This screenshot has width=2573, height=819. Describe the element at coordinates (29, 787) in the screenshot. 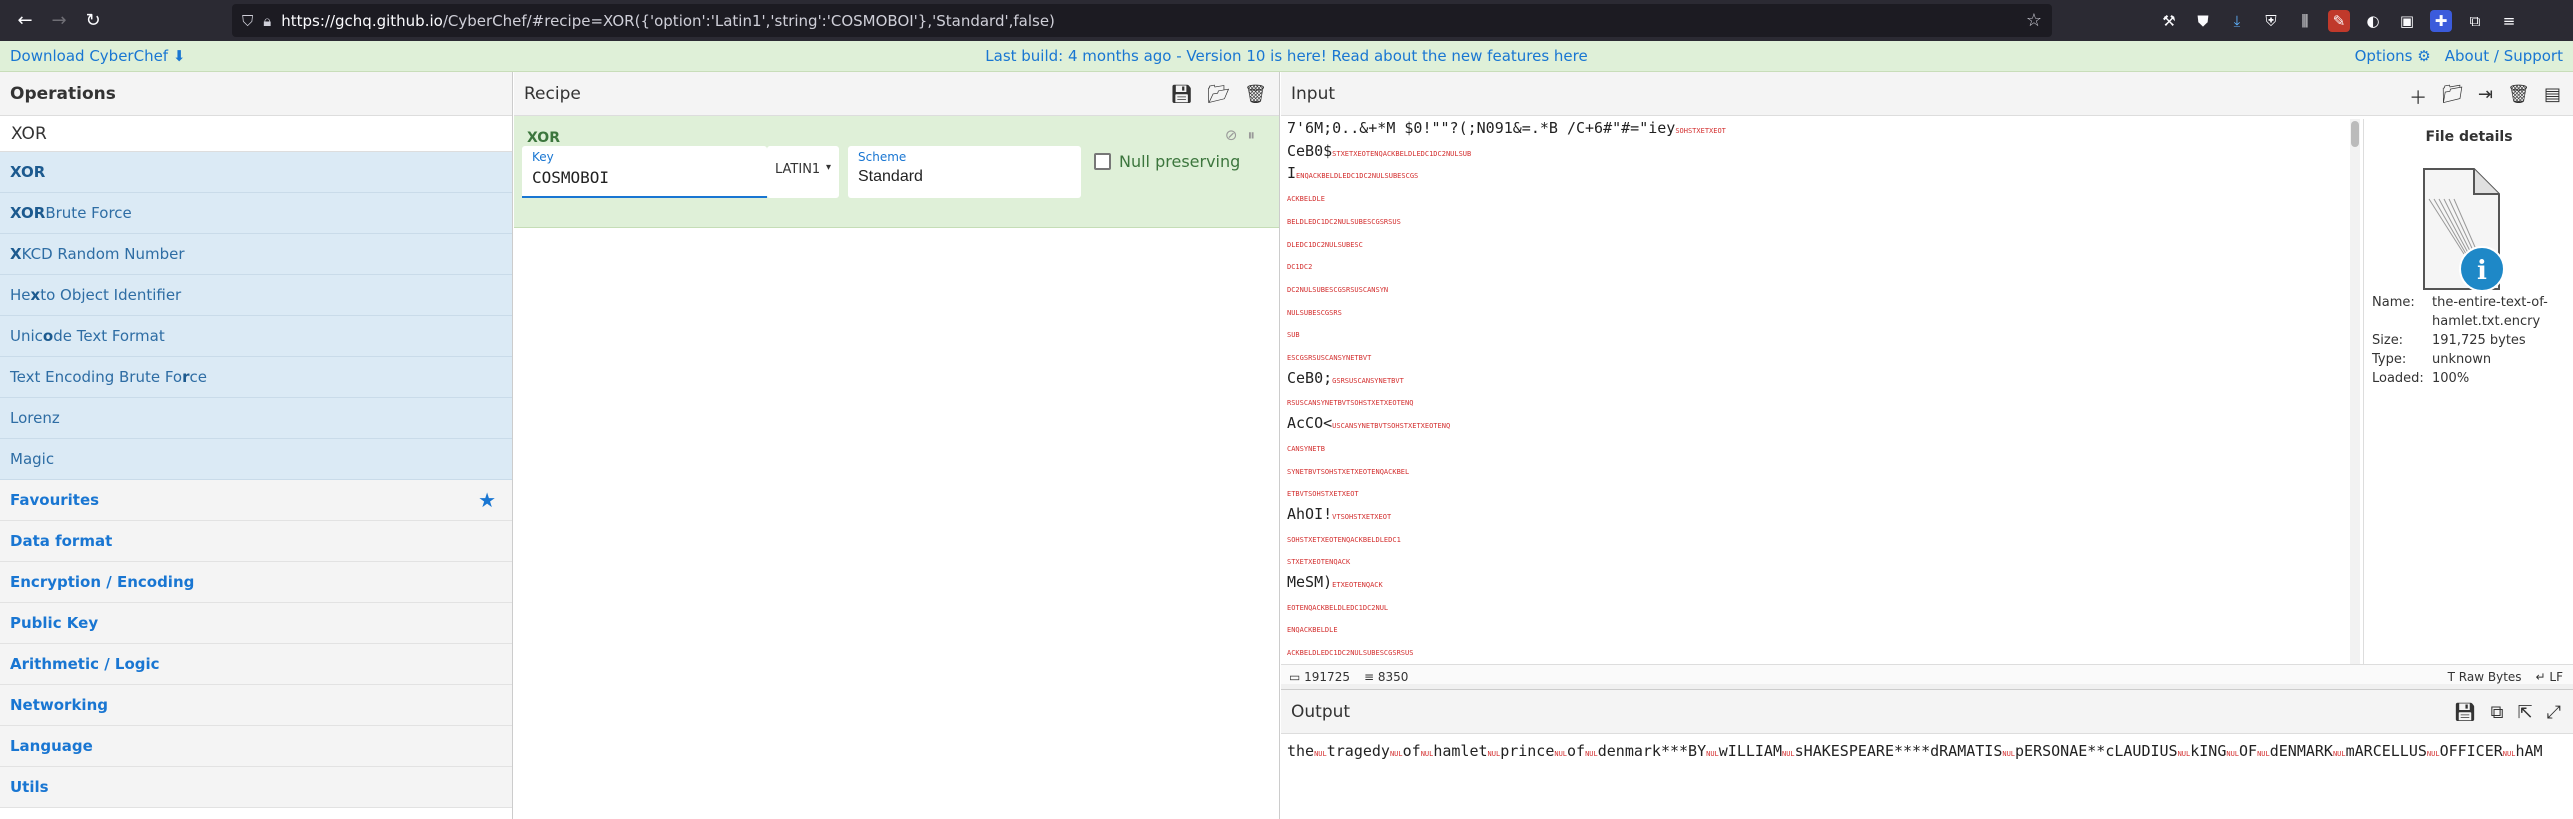

I see `category-label: Utils` at that location.